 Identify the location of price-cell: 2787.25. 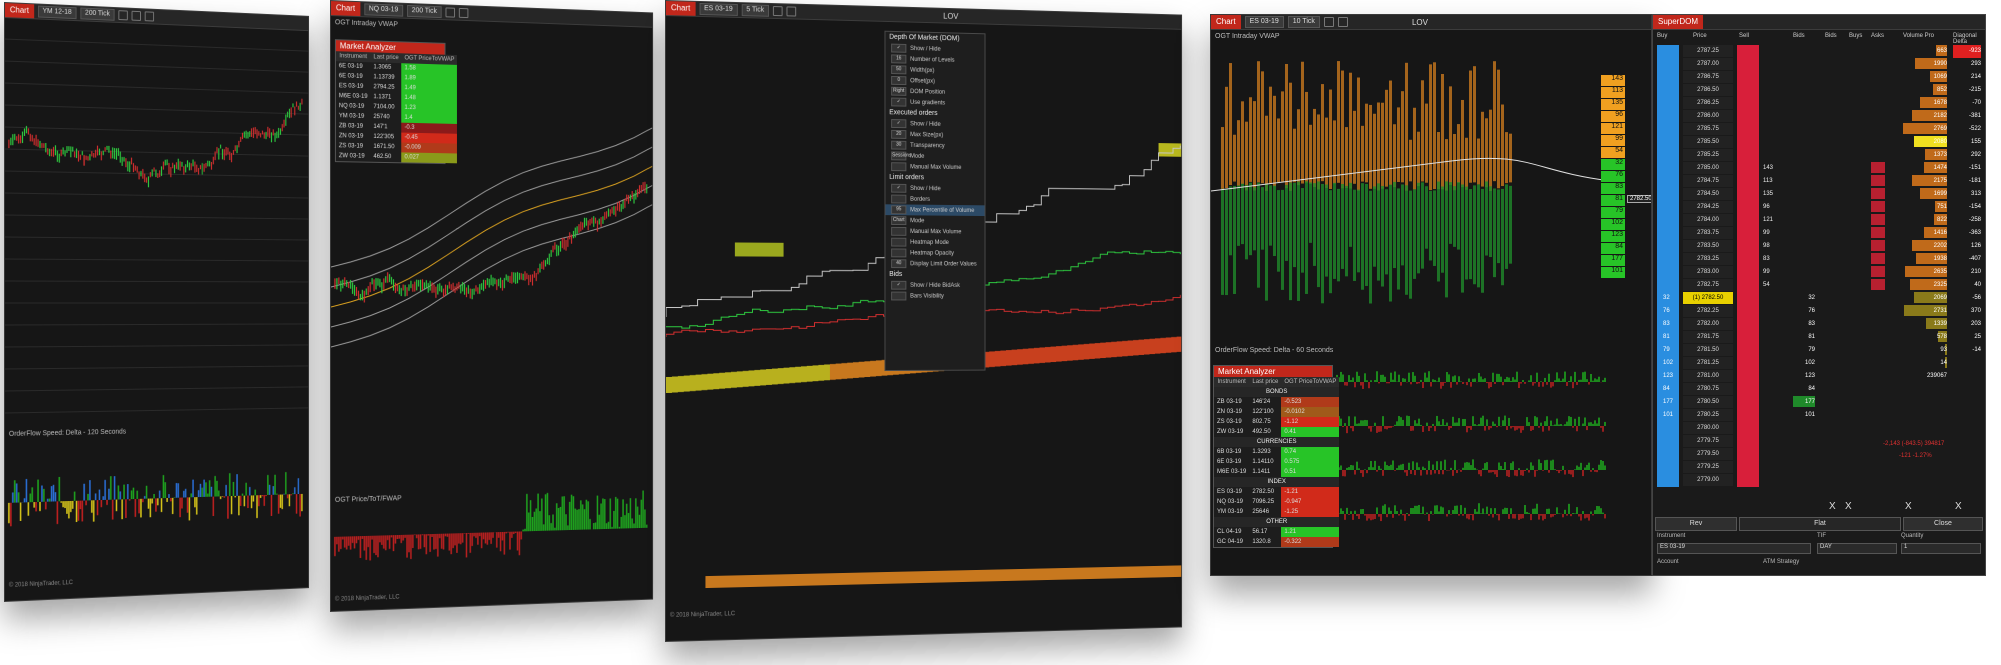
(1708, 51).